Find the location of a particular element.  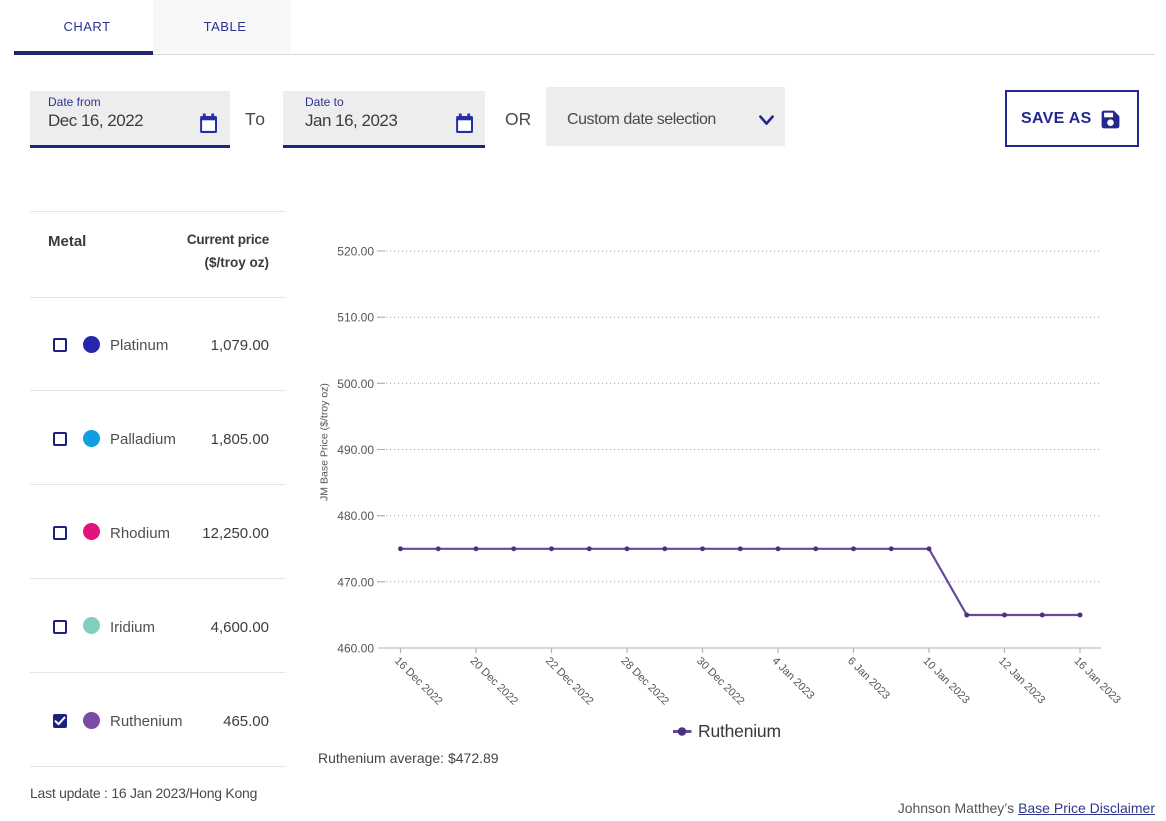

svg-text: 490.00 is located at coordinates (355, 450).